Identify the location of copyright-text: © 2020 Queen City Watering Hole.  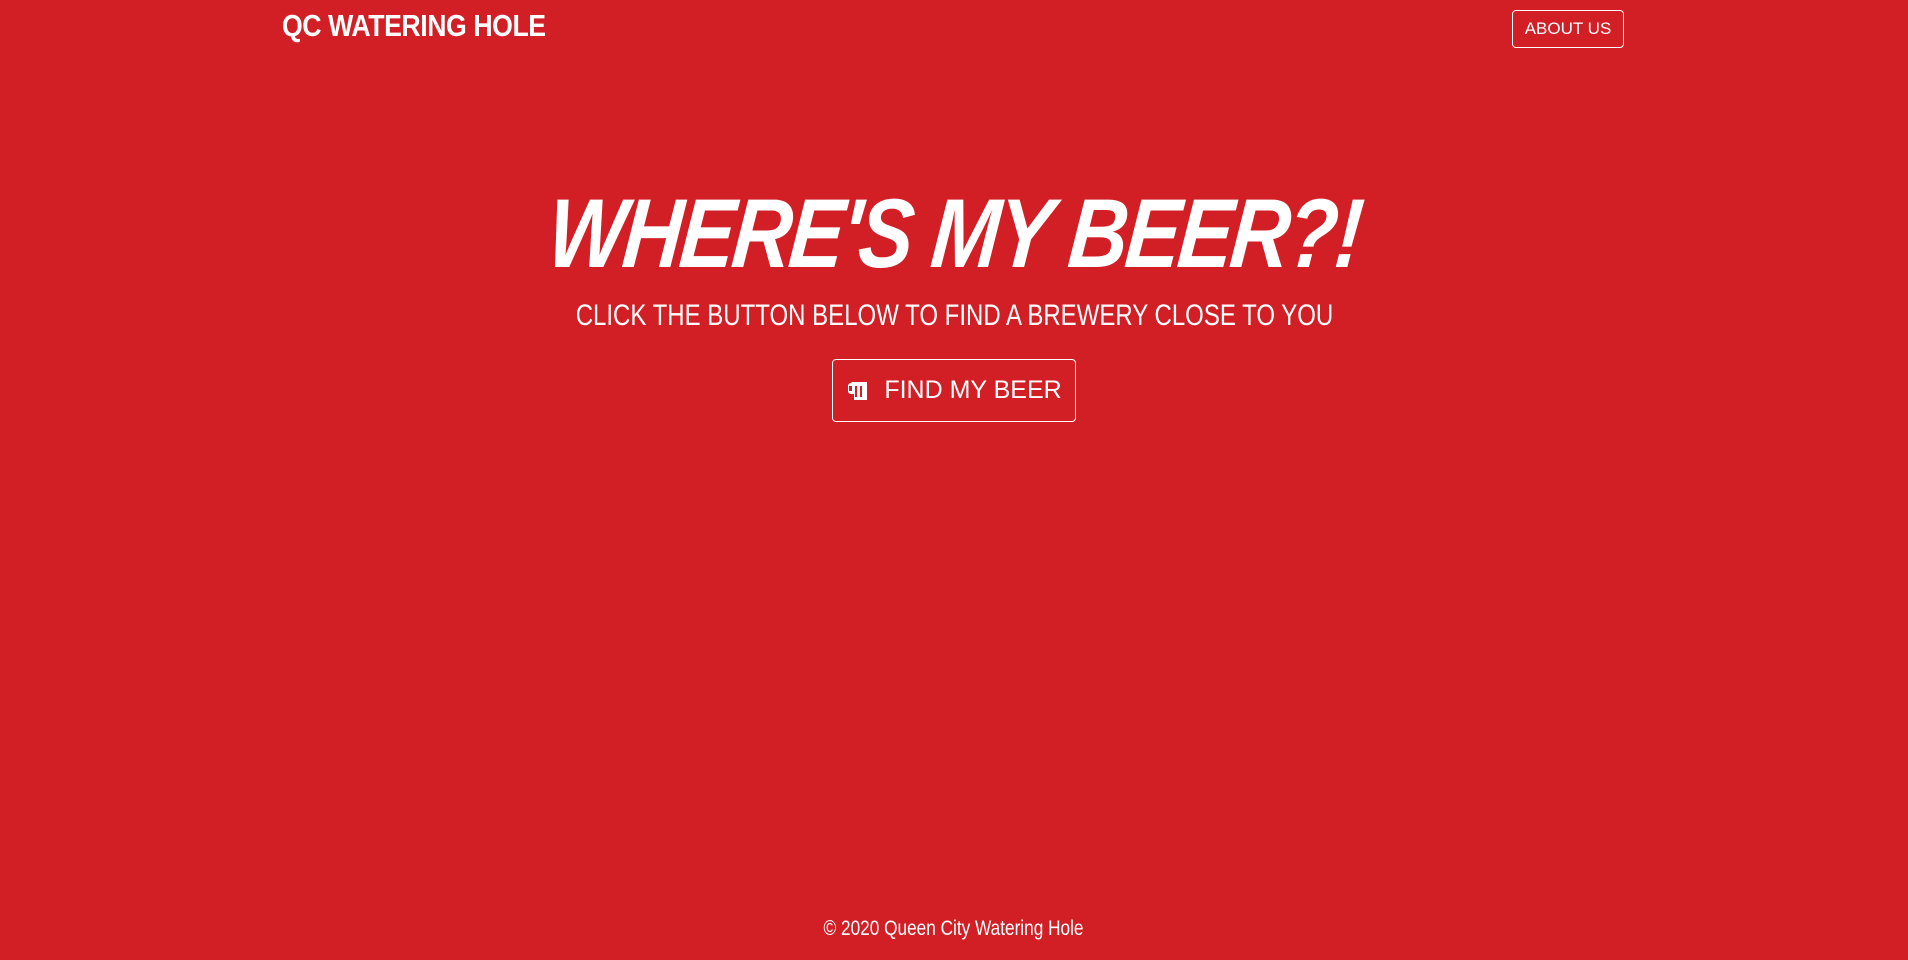
(954, 928).